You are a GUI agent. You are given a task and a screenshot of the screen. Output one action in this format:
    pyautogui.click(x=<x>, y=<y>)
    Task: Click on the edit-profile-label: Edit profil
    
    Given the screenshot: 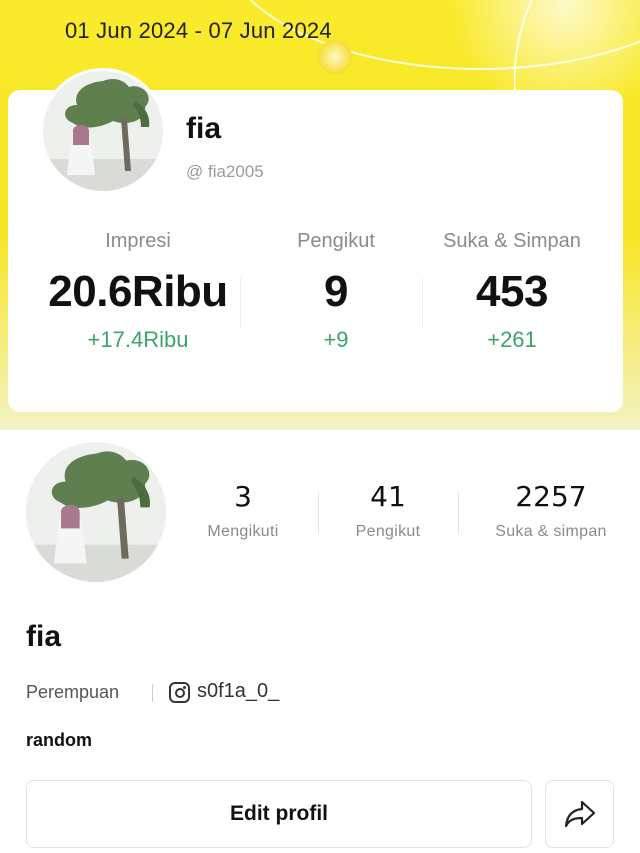 What is the action you would take?
    pyautogui.click(x=279, y=813)
    